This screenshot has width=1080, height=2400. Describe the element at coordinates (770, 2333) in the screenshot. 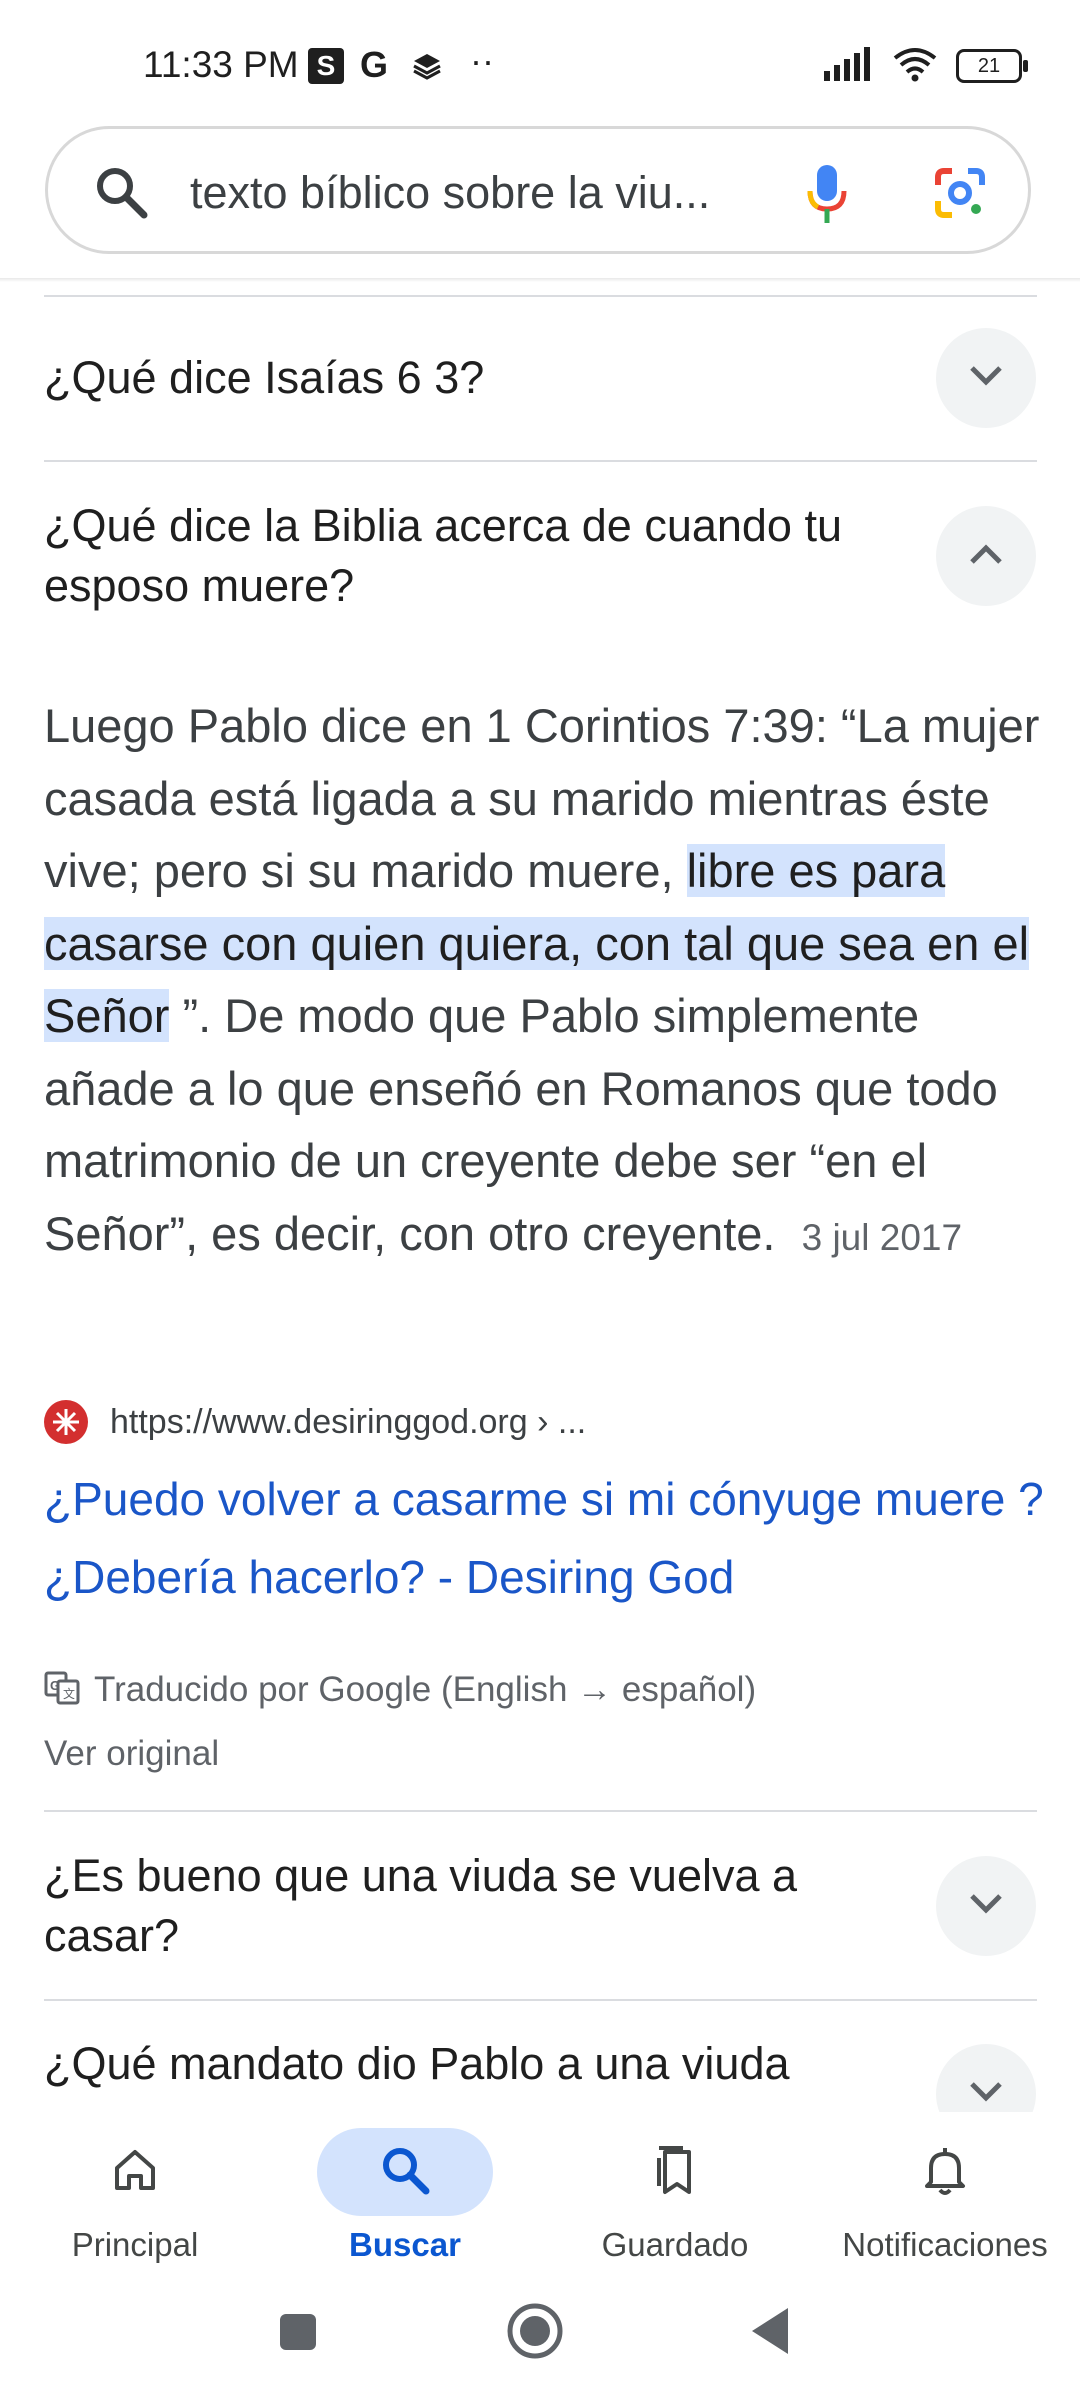

I see `back-triangle-icon` at that location.